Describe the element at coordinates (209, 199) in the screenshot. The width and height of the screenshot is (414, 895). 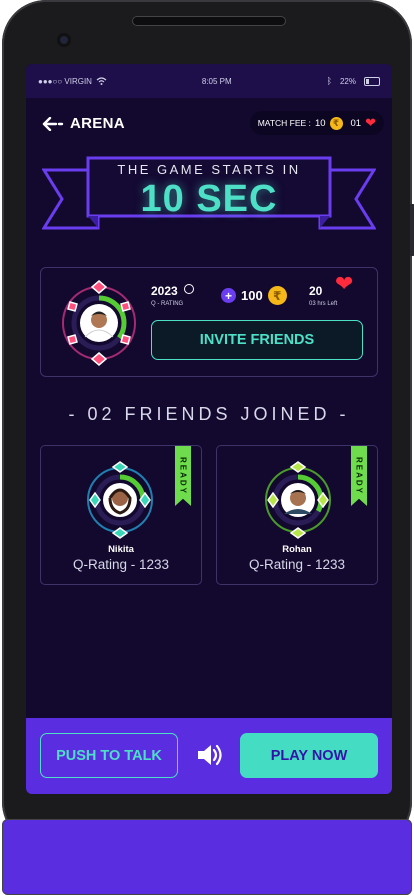
I see `countdown-timer: 10 SEC` at that location.